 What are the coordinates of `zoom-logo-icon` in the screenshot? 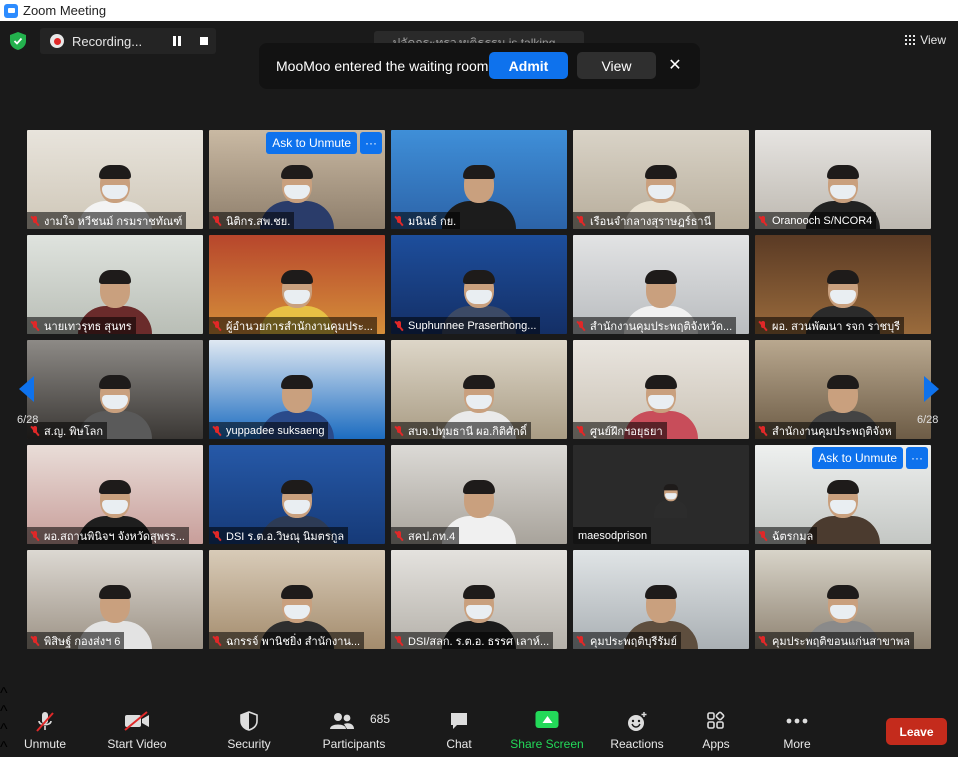 It's located at (11, 10).